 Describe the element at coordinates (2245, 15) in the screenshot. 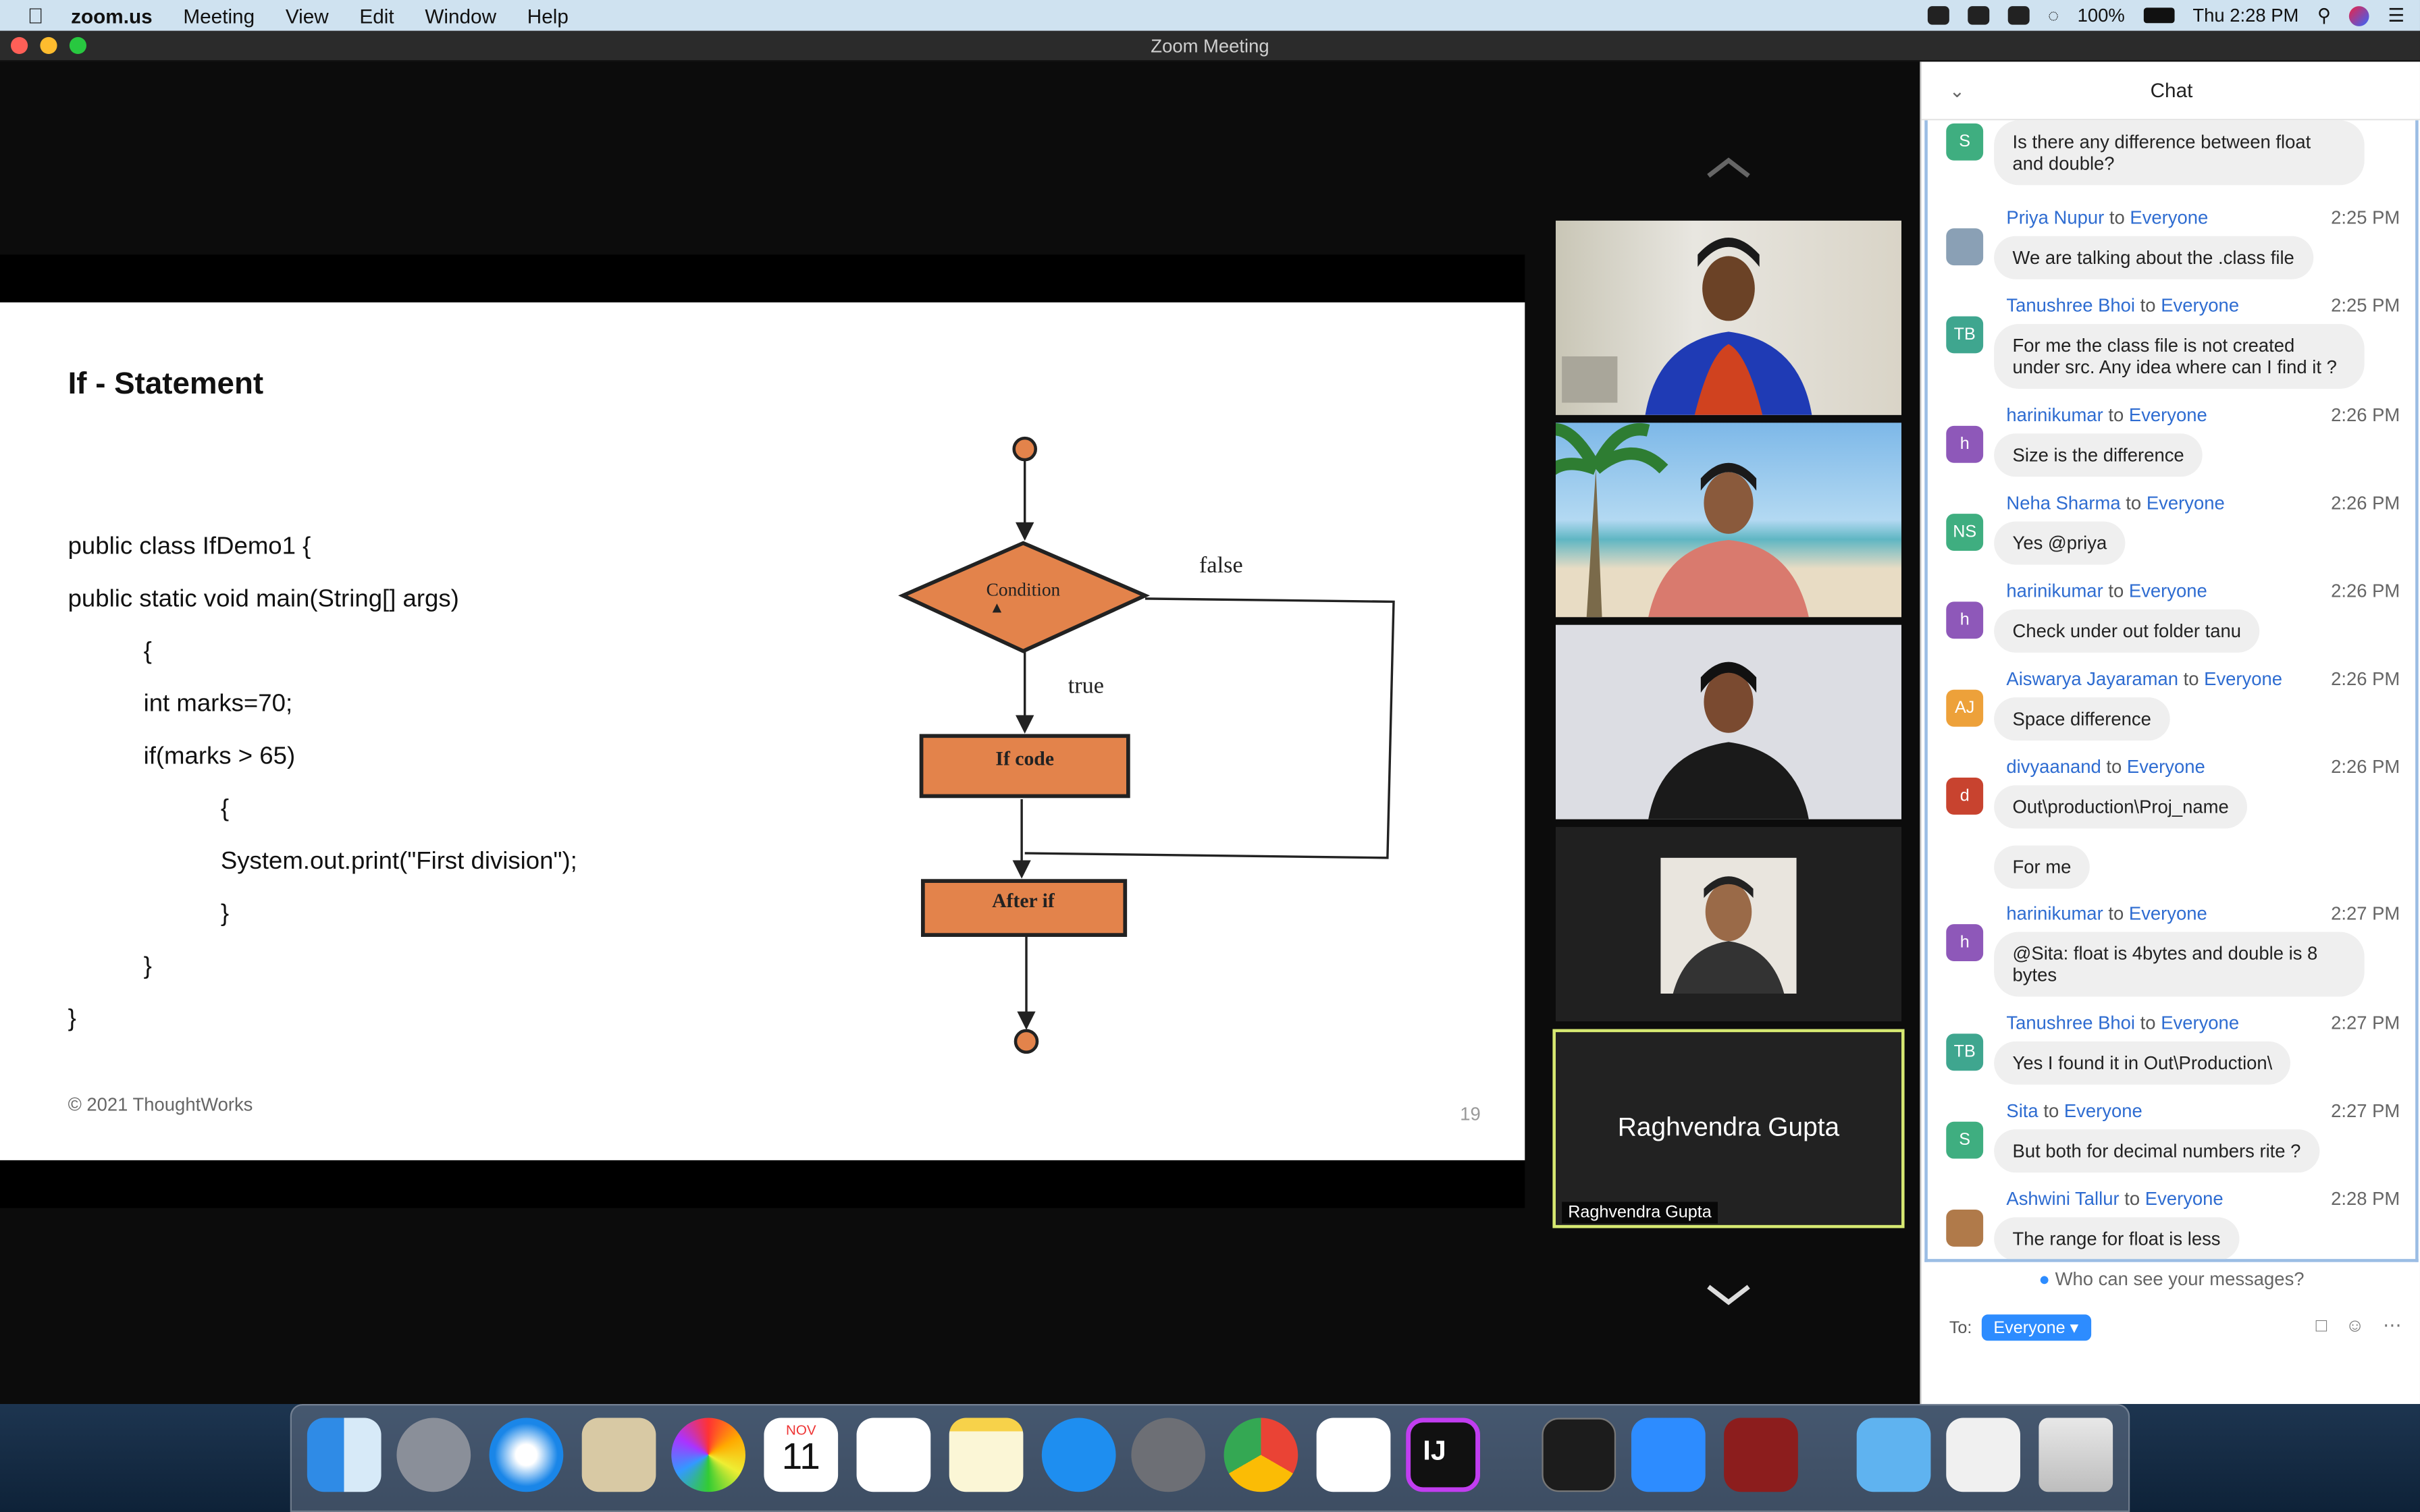

I see `clock: Thu 2:28 PM` at that location.